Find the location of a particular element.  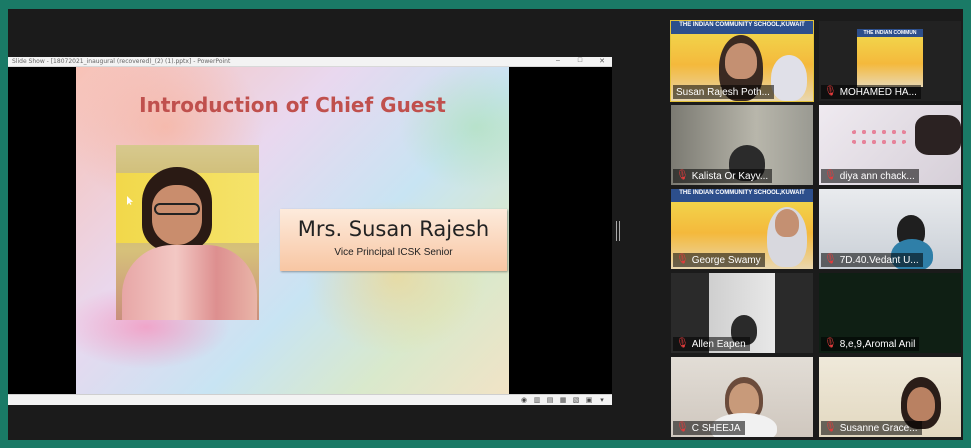

participant-nameplate: 🎙 George Swamy is located at coordinates (719, 260).